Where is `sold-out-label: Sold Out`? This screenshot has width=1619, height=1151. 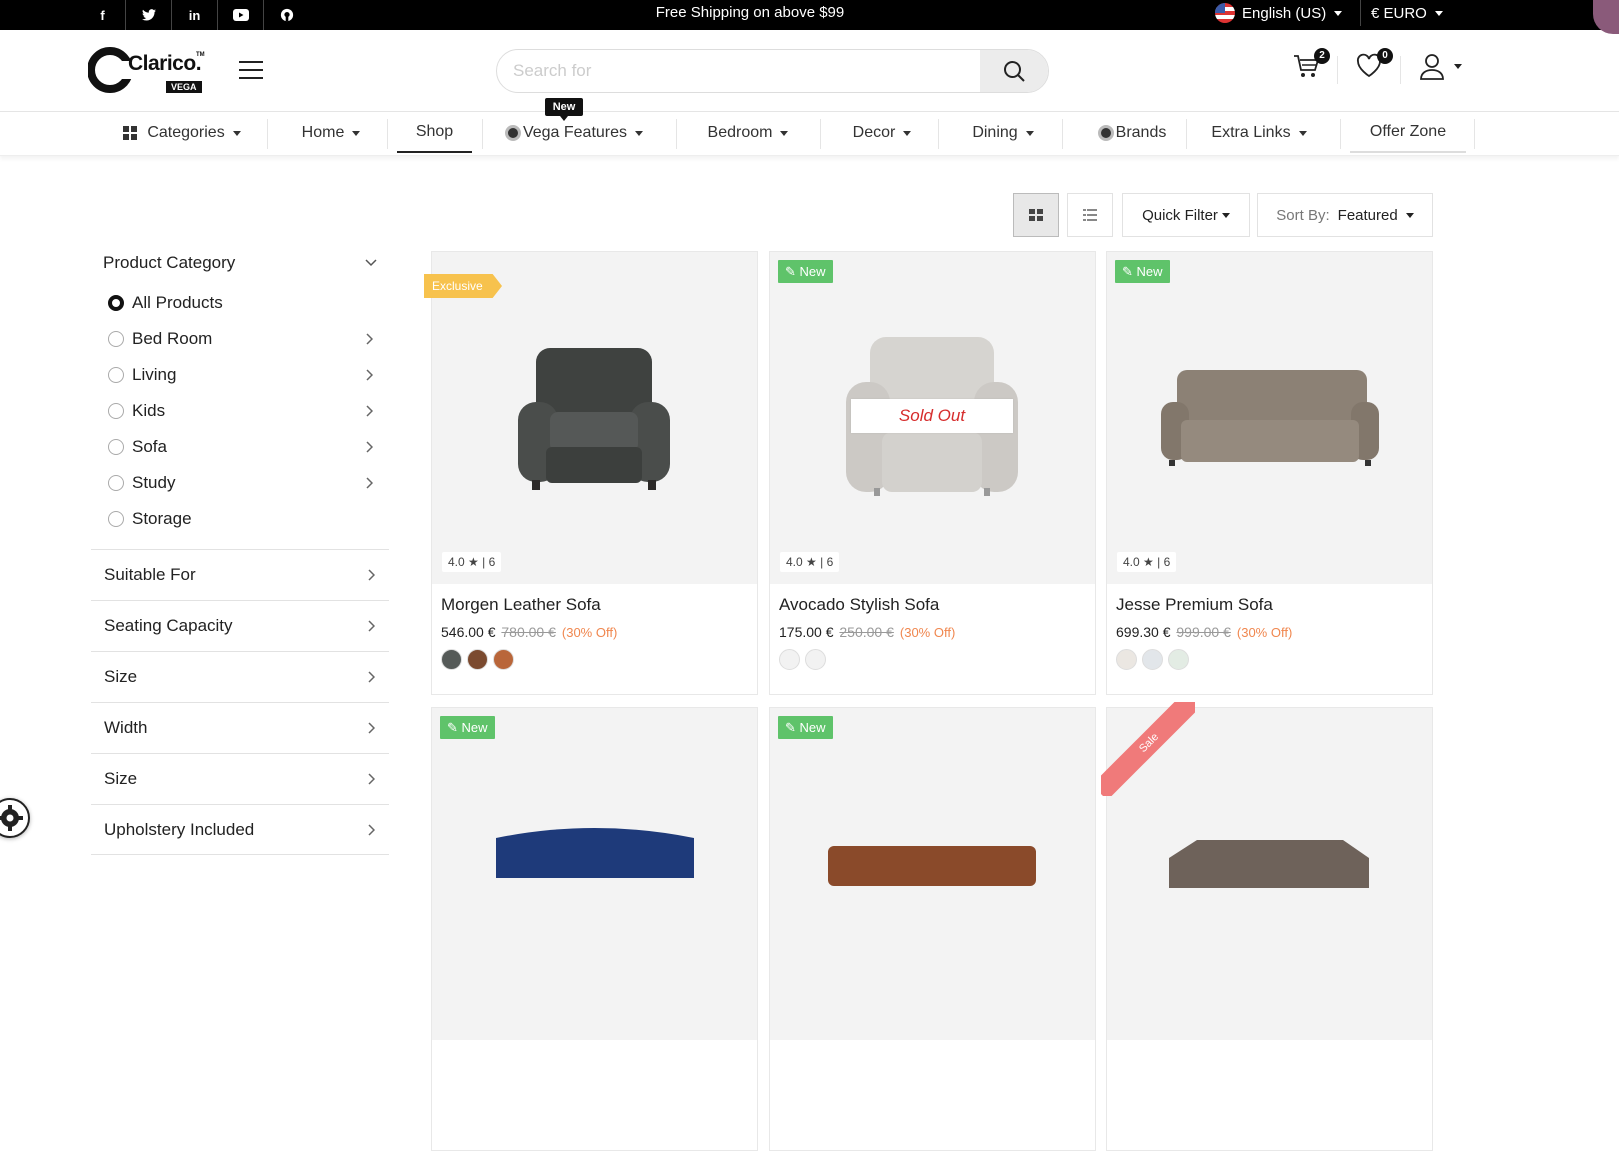
sold-out-label: Sold Out is located at coordinates (932, 416).